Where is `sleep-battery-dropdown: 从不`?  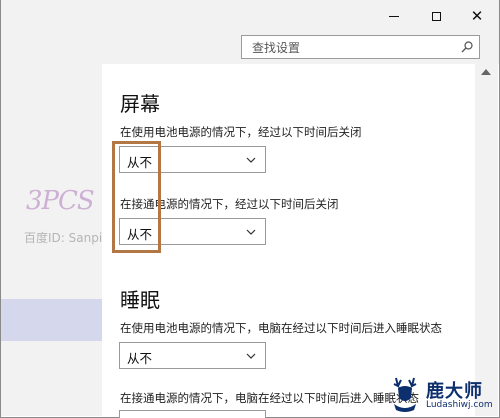
sleep-battery-dropdown: 从不 is located at coordinates (192, 355).